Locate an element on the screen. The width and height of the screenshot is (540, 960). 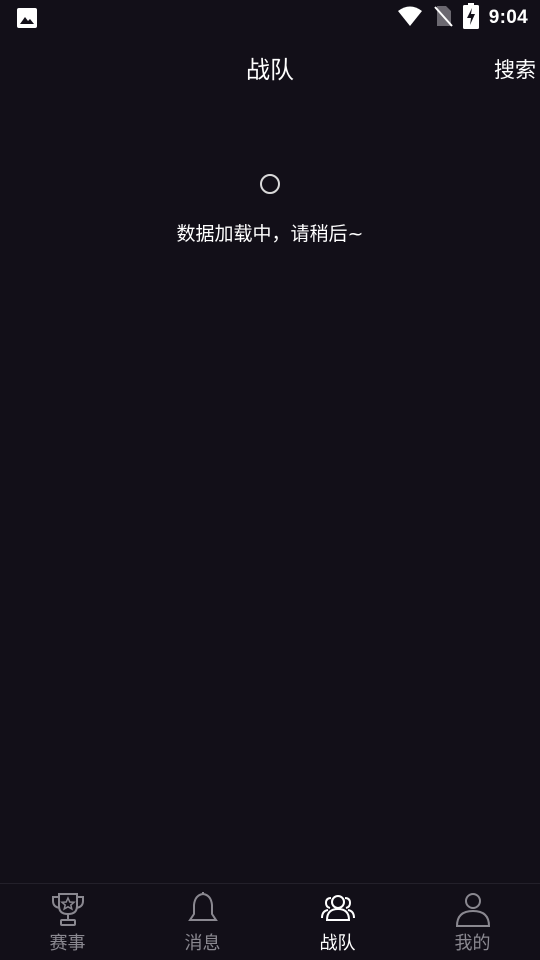
loading-spinner-icon is located at coordinates (270, 184).